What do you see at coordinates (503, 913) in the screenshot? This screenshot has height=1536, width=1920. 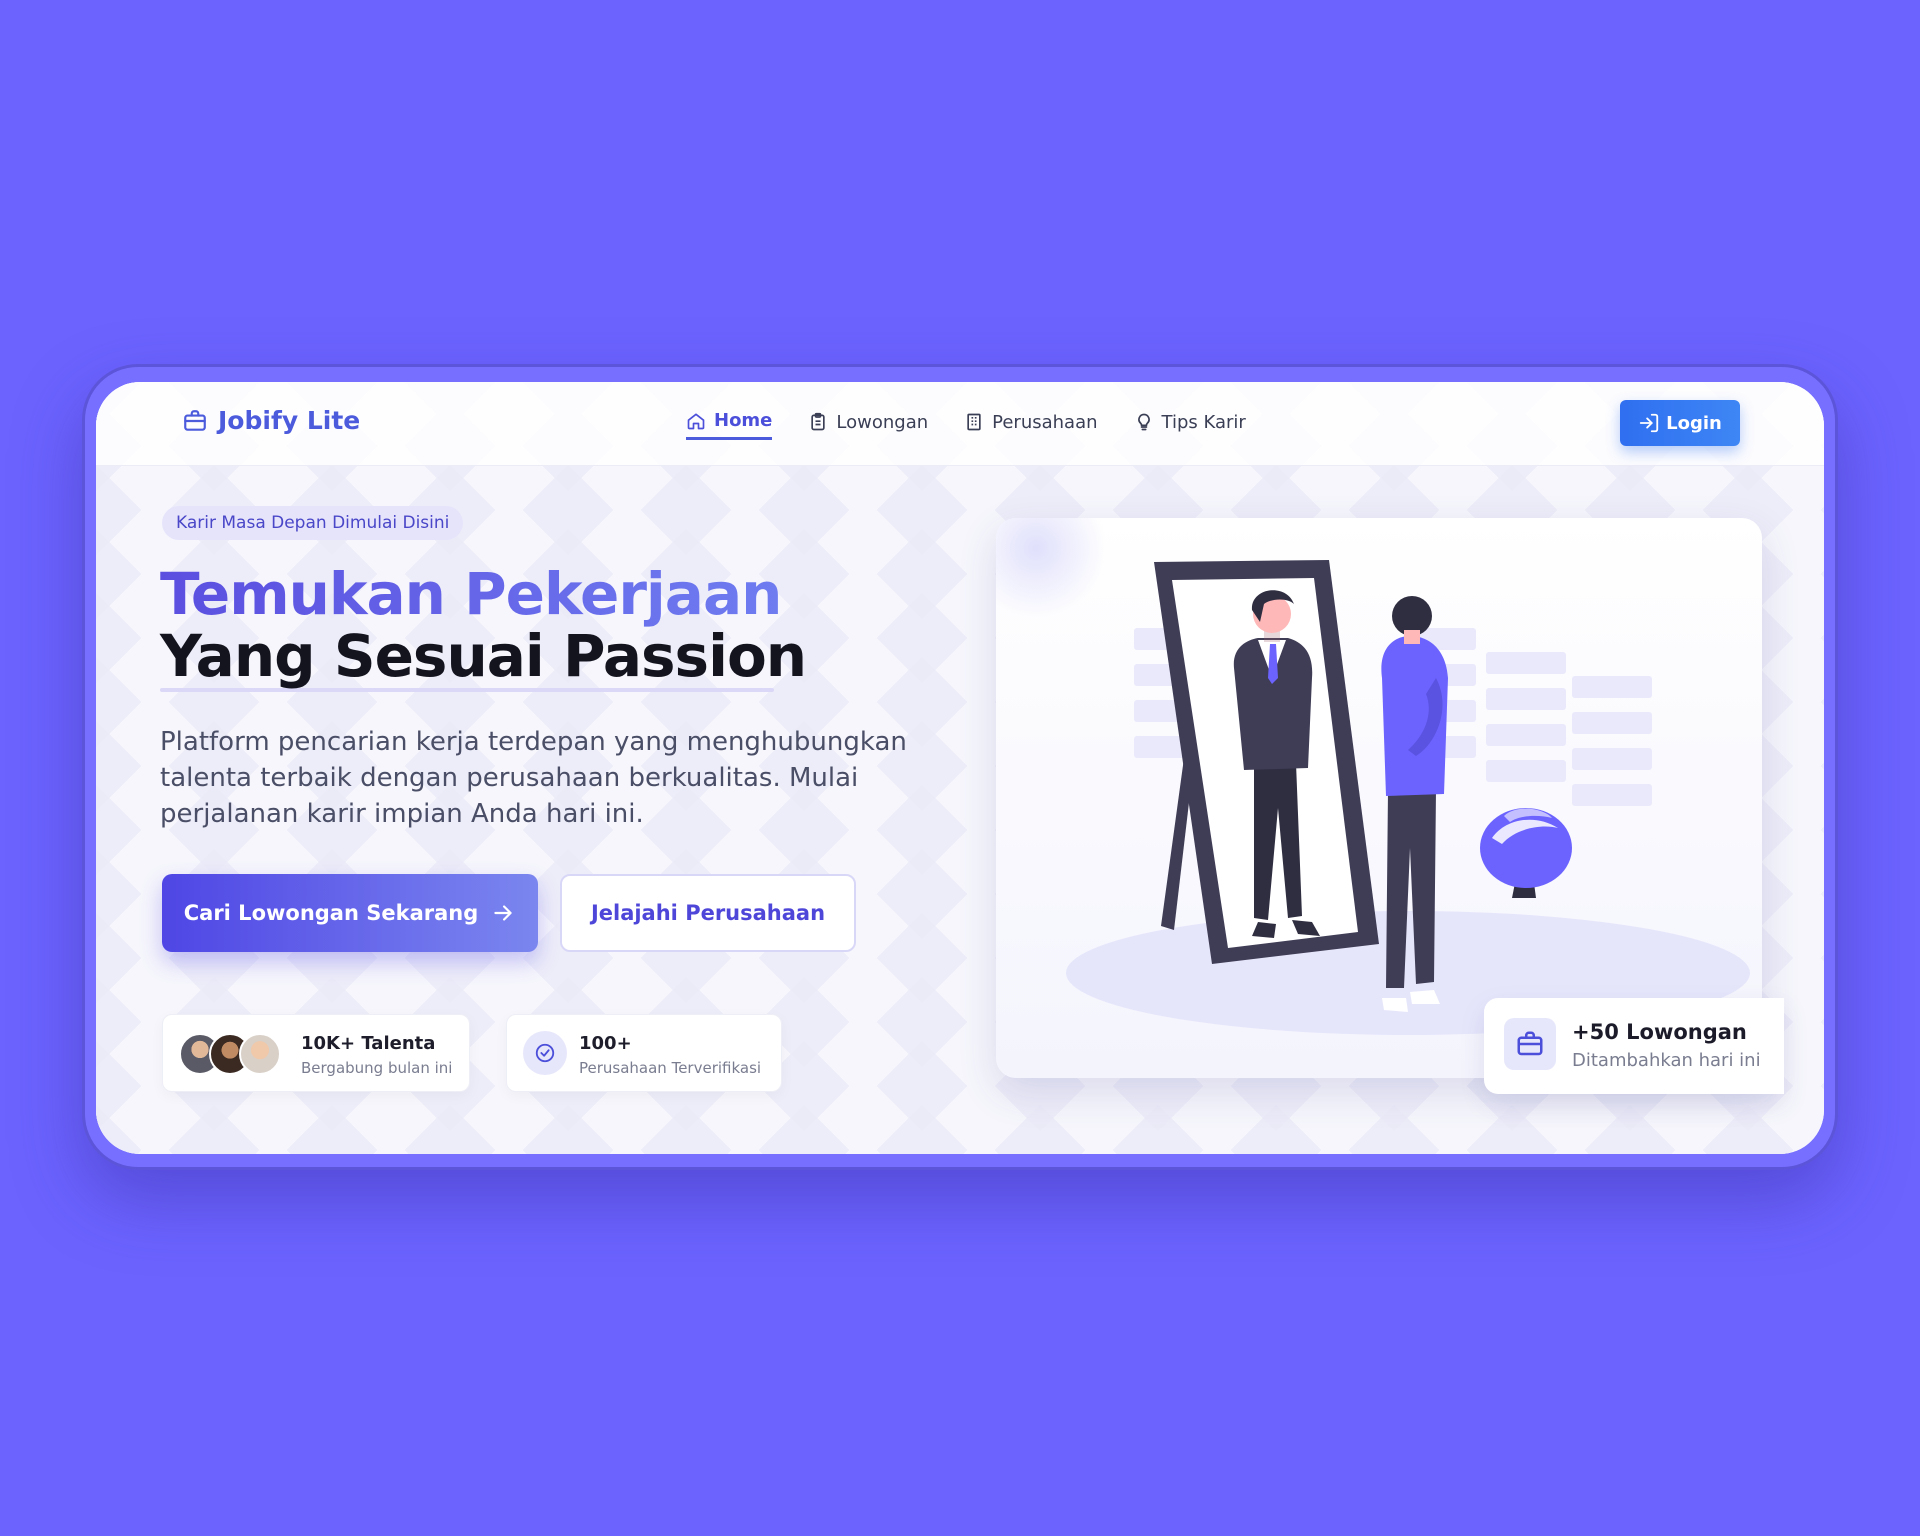 I see `arrow-right-icon` at bounding box center [503, 913].